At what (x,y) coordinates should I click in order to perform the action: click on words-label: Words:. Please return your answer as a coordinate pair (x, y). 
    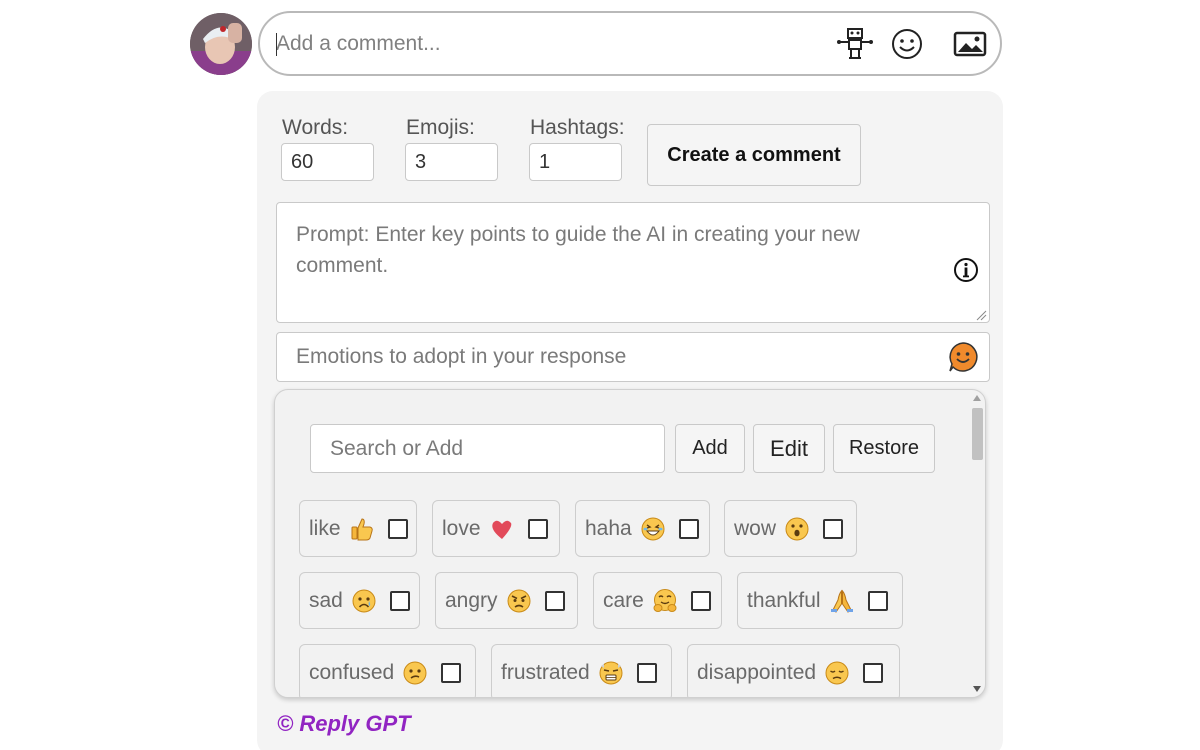
    Looking at the image, I should click on (315, 127).